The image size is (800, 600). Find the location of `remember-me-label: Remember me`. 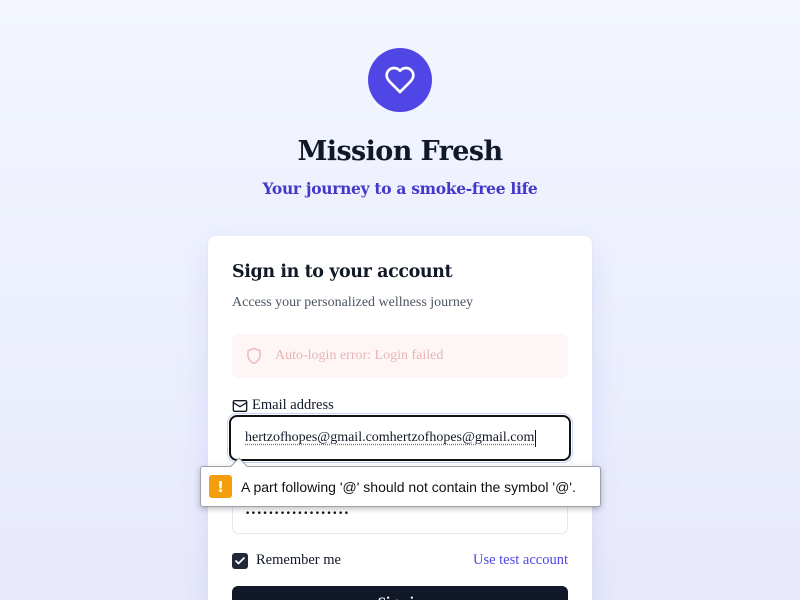

remember-me-label: Remember me is located at coordinates (298, 560).